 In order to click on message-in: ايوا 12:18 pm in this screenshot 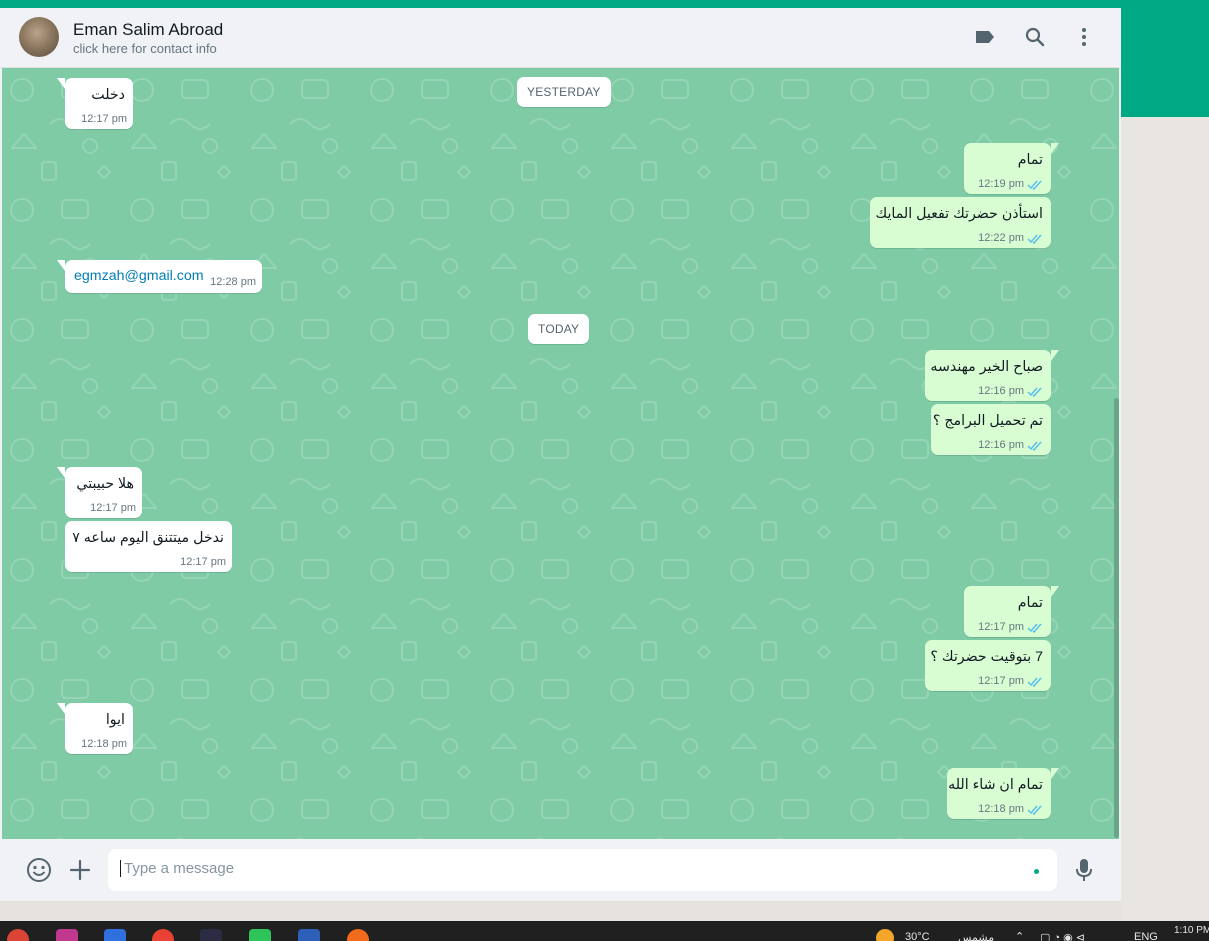, I will do `click(95, 728)`.